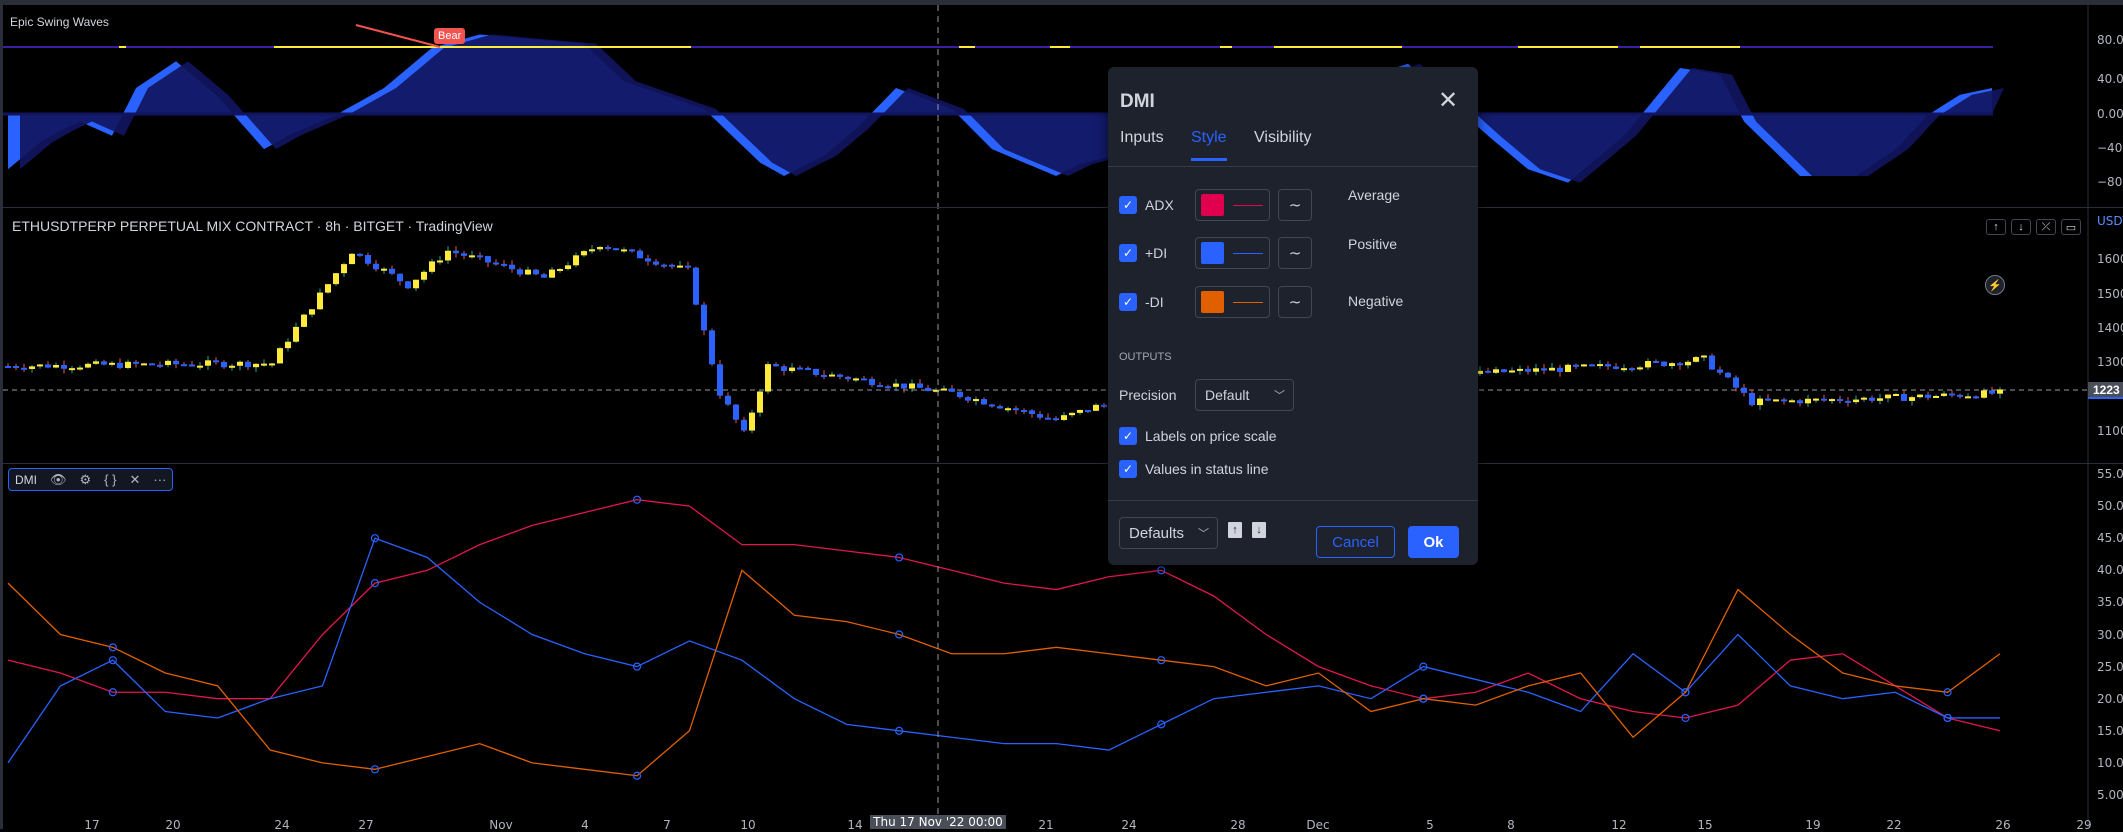 The image size is (2123, 832). What do you see at coordinates (2105, 390) in the screenshot?
I see `last-price-tag: 1223` at bounding box center [2105, 390].